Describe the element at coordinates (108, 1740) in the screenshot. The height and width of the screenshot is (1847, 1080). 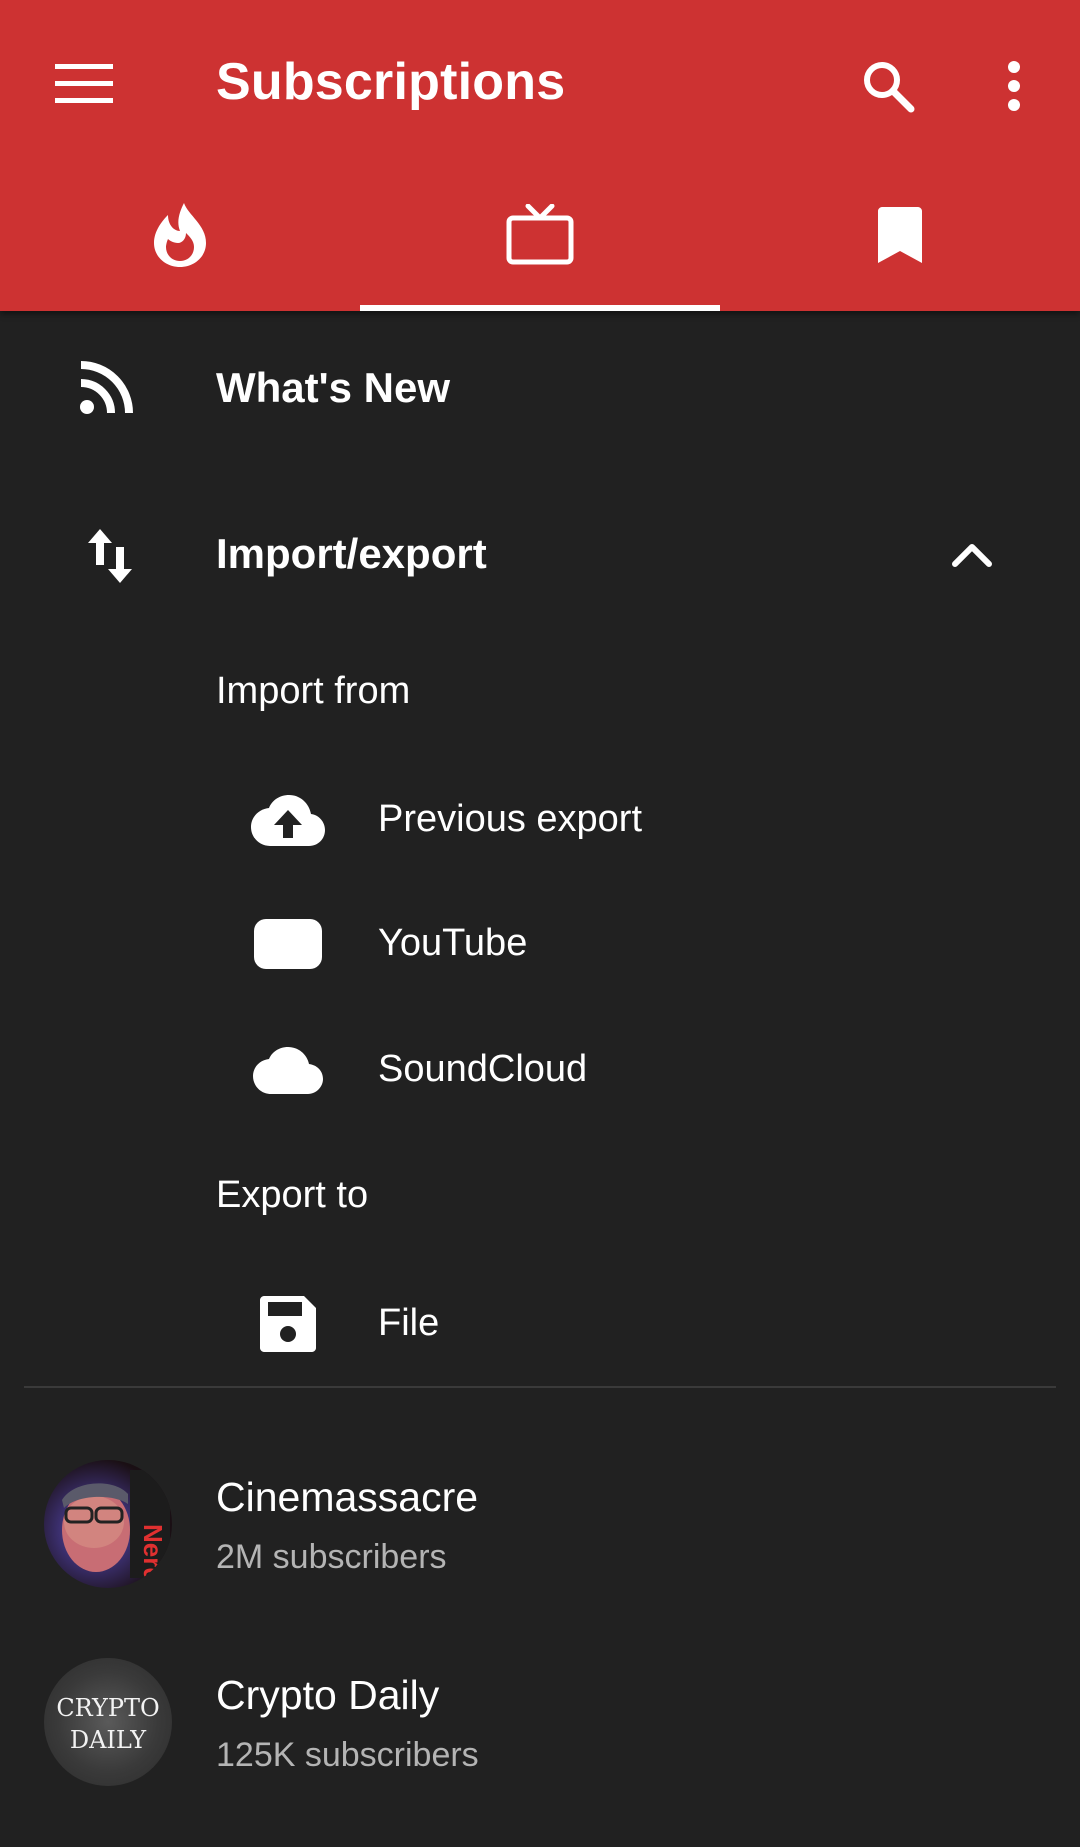
I see `avatar-logo-text-bottom: DAILY` at that location.